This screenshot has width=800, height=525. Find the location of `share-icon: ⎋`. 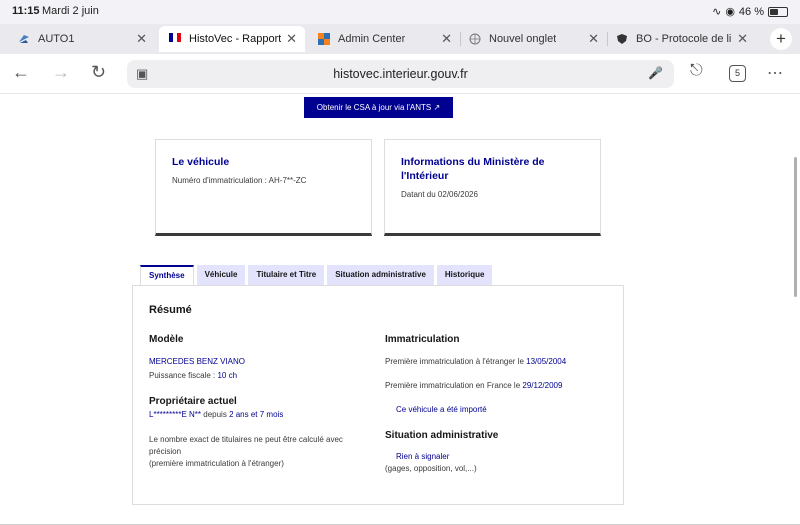

share-icon: ⎋ is located at coordinates (696, 71).